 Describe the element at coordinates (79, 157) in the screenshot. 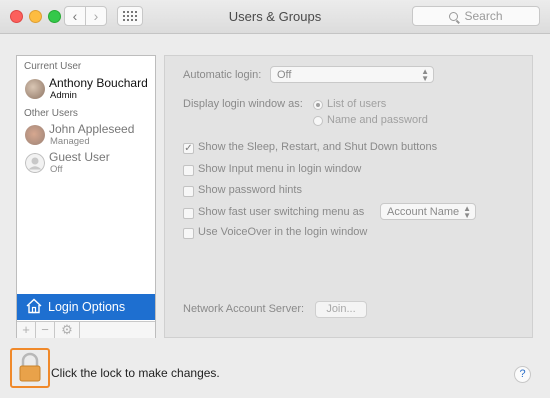

I see `user-name: Guest User` at that location.